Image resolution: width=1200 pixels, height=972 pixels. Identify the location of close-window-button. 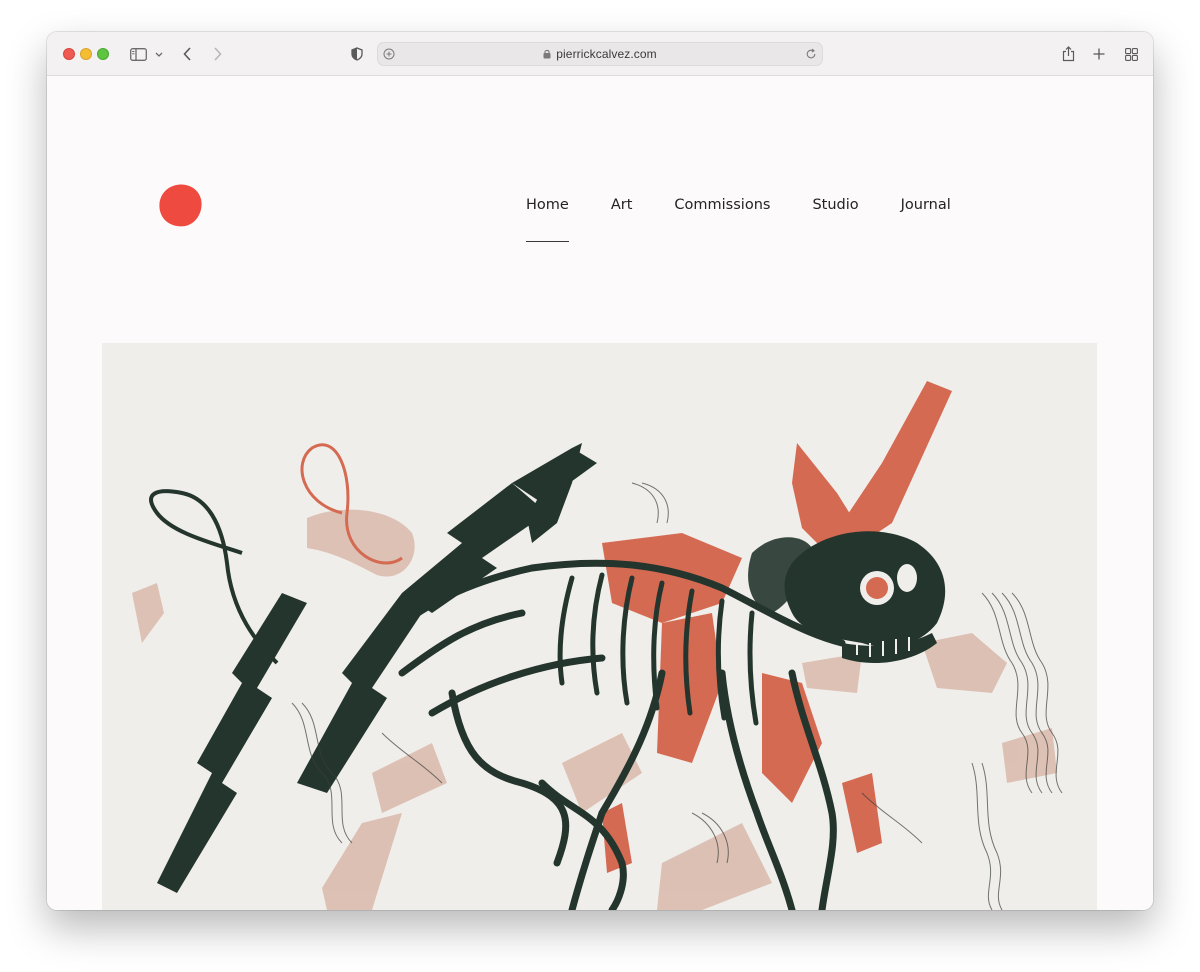
(69, 54).